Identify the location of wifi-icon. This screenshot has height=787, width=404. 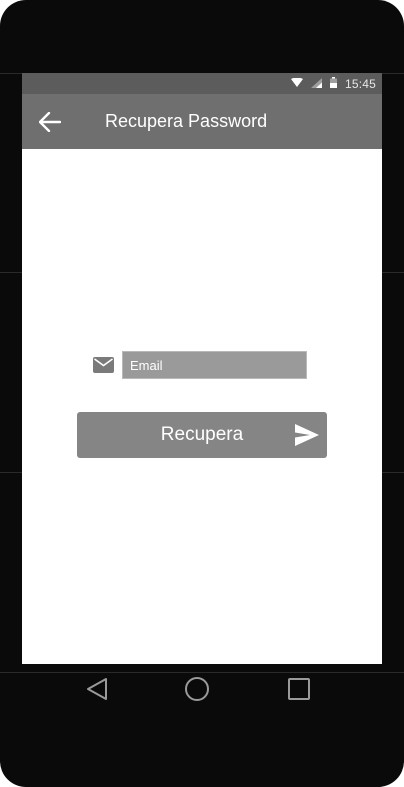
(296, 84).